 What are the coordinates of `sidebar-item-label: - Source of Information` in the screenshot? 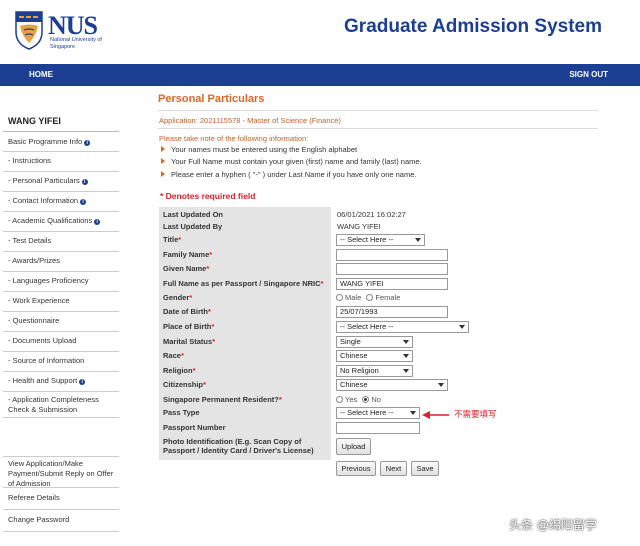 It's located at (46, 360).